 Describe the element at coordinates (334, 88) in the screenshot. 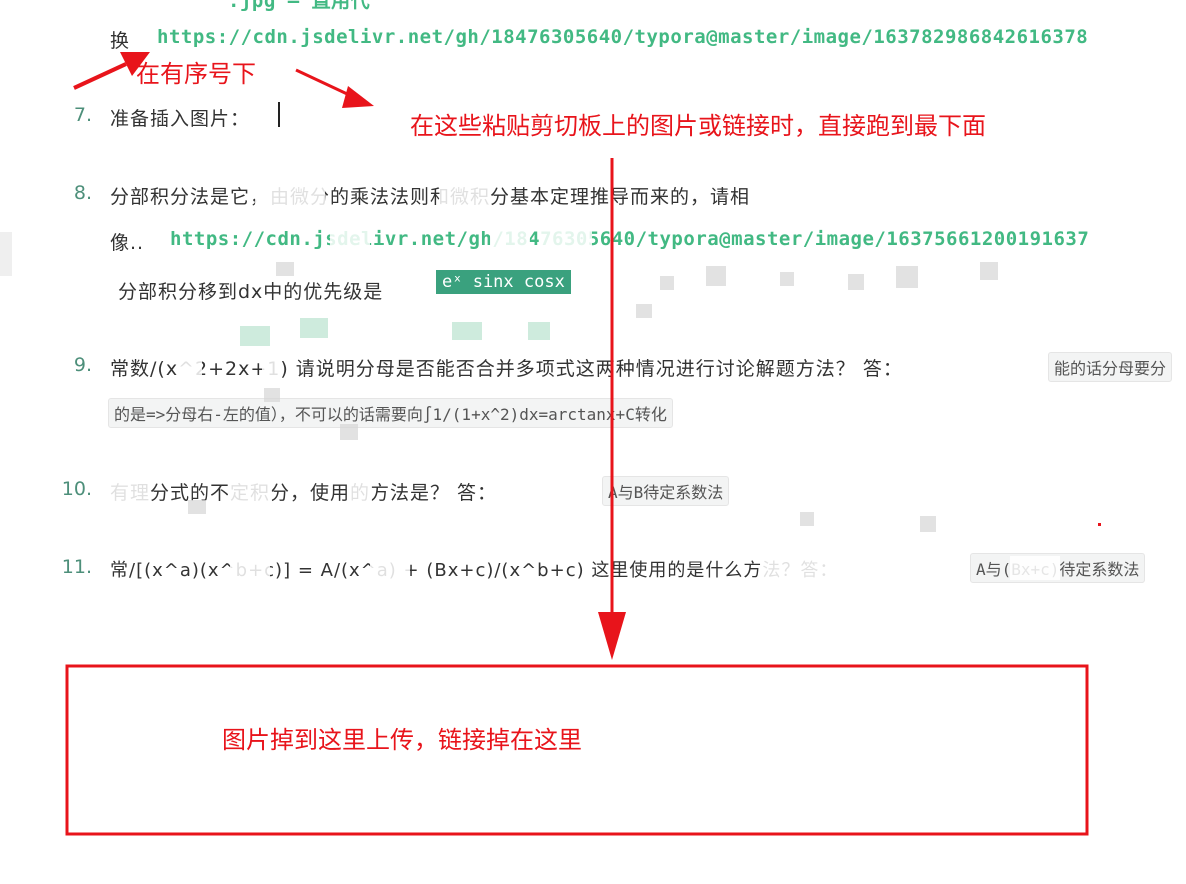

I see `arrow-to-right-label` at that location.